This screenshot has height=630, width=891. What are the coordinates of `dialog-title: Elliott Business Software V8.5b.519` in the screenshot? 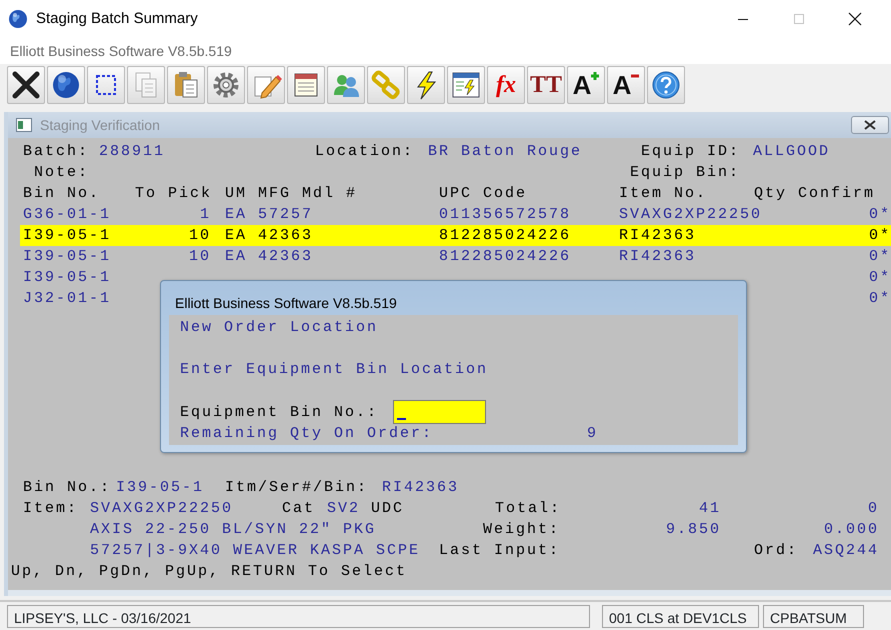 It's located at (286, 303).